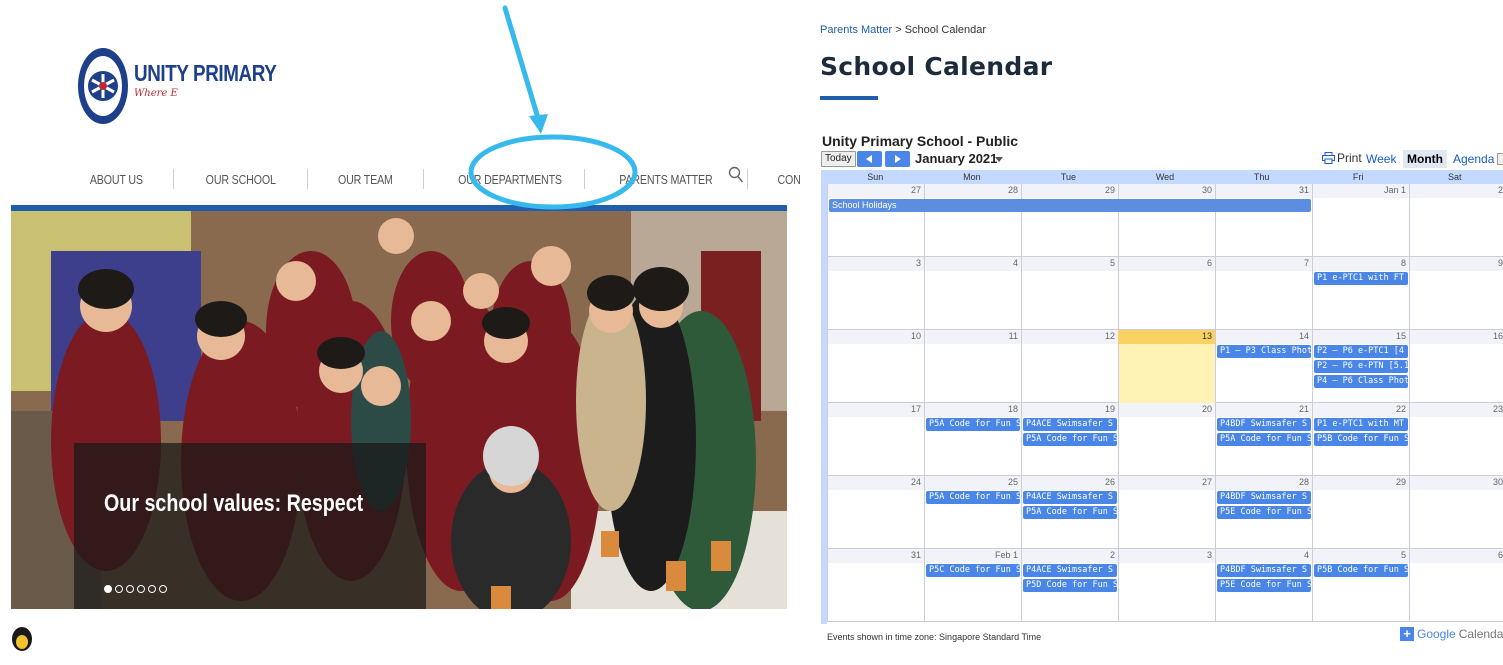 This screenshot has height=665, width=1503. I want to click on day-number: 25, so click(972, 482).